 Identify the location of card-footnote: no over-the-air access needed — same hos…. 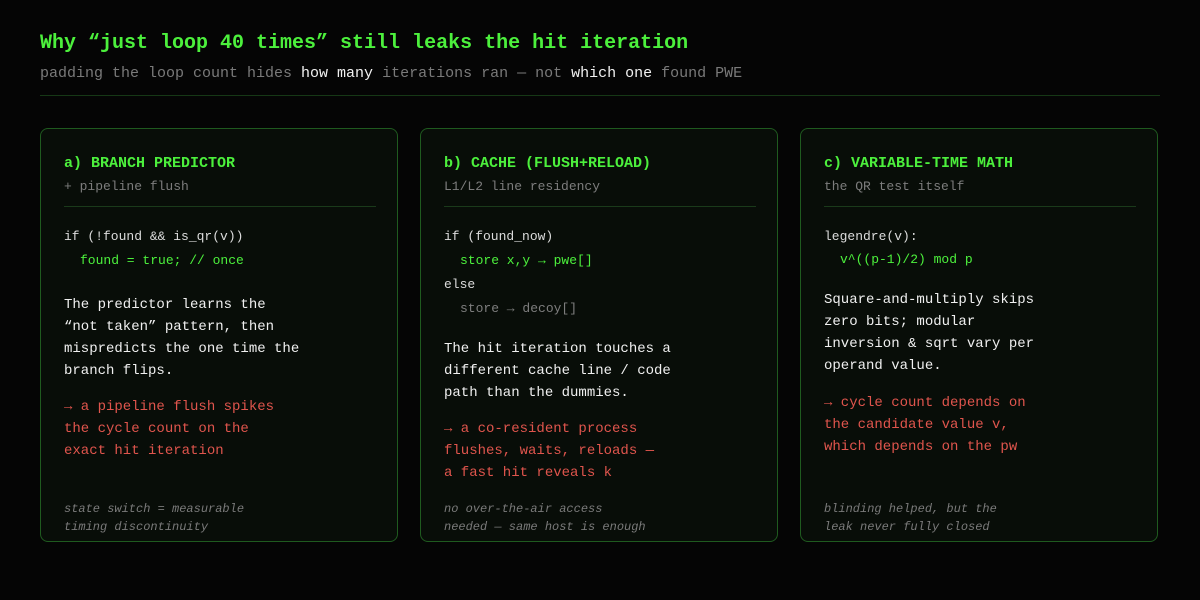
(545, 518).